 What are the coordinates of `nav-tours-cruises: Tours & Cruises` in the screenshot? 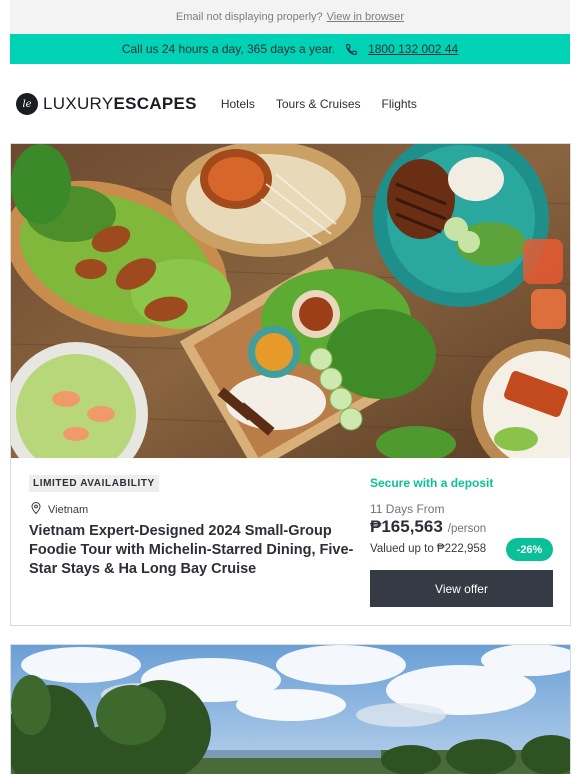 It's located at (318, 104).